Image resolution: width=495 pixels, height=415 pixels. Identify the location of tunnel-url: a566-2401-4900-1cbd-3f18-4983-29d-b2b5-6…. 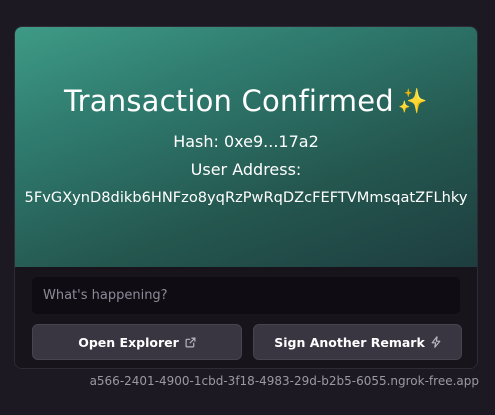
(284, 381).